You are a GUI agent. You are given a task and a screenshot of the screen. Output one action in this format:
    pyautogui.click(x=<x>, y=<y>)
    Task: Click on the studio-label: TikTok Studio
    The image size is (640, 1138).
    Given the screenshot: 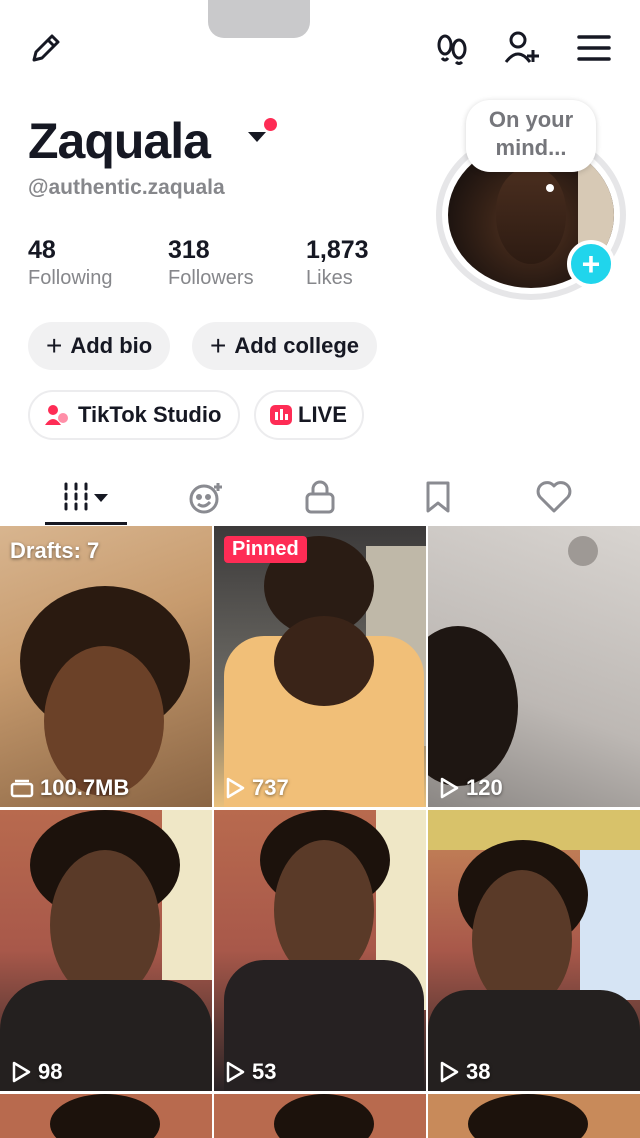 What is the action you would take?
    pyautogui.click(x=150, y=414)
    